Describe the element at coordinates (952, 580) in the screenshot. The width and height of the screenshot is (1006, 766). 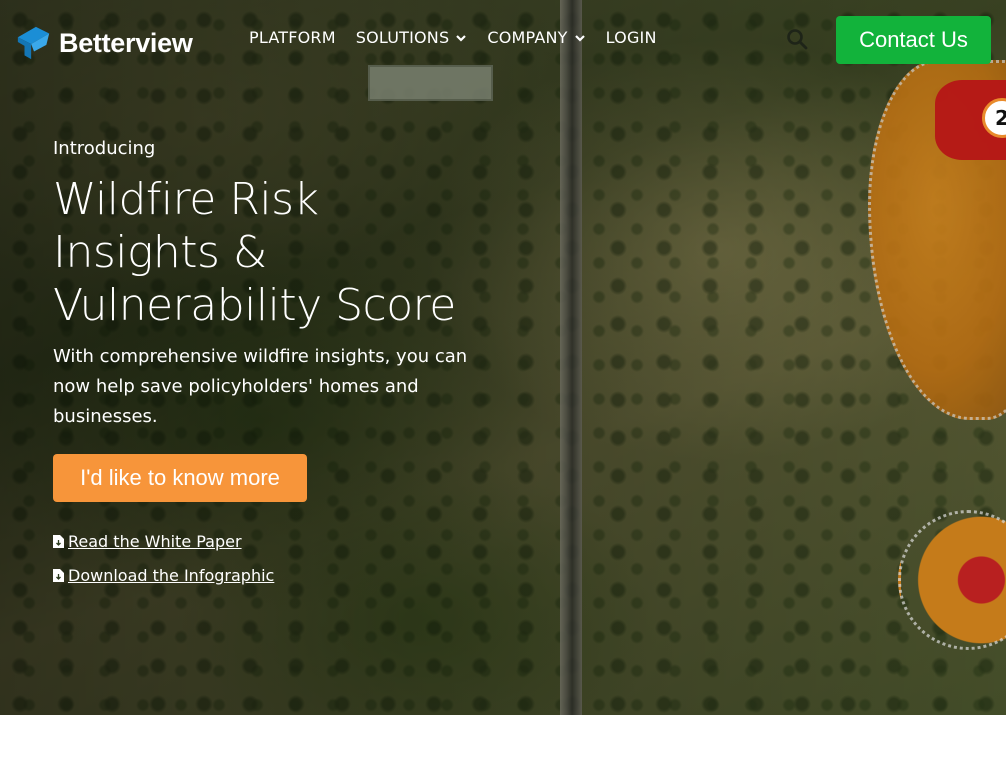
I see `map-wildfire-zone-secondary` at that location.